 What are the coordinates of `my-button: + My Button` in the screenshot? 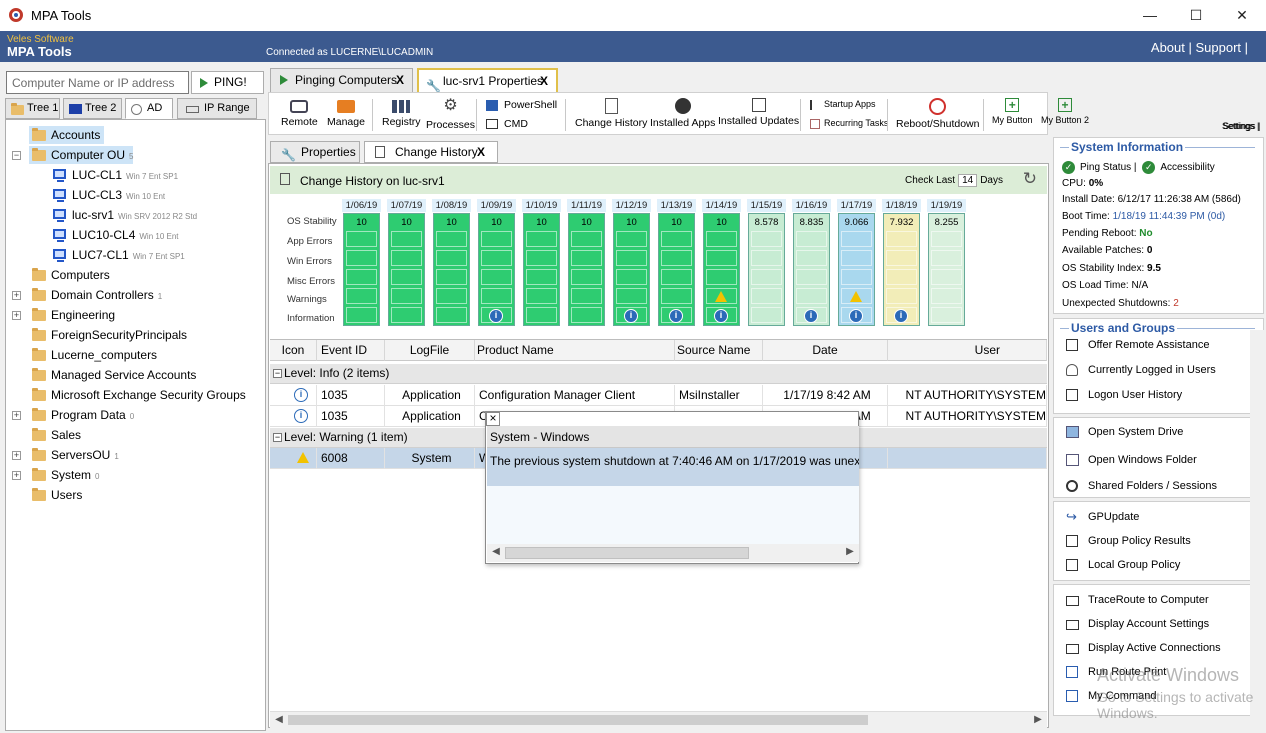 It's located at (1012, 111).